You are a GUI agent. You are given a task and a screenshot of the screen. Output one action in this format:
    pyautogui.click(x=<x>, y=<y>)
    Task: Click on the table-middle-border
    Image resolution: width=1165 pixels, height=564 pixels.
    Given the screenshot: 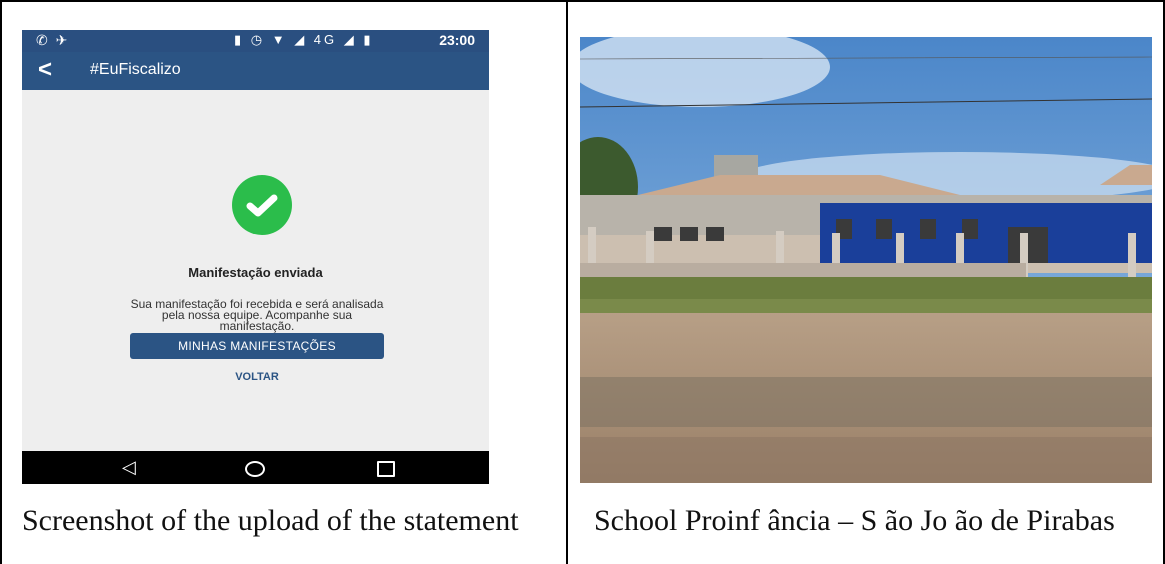 What is the action you would take?
    pyautogui.click(x=567, y=282)
    